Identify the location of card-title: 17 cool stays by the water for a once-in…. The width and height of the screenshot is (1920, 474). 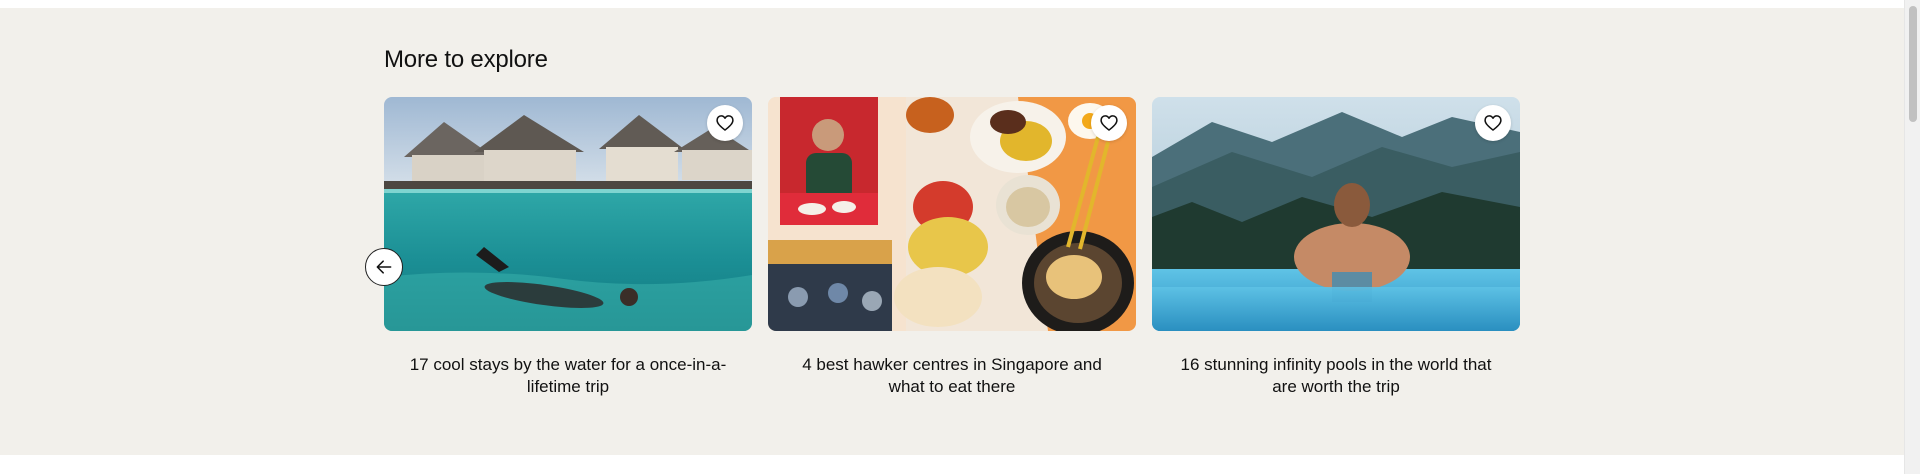
(568, 376).